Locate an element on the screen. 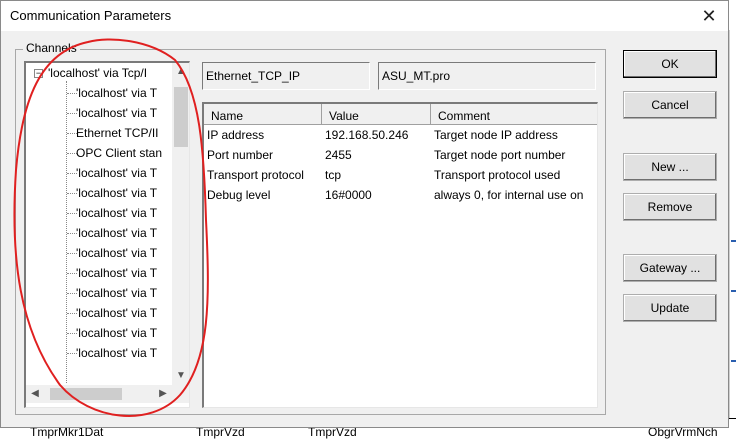 The image size is (736, 440). channel-tree-item: 'localhost' via Tcp/I is located at coordinates (97, 73).